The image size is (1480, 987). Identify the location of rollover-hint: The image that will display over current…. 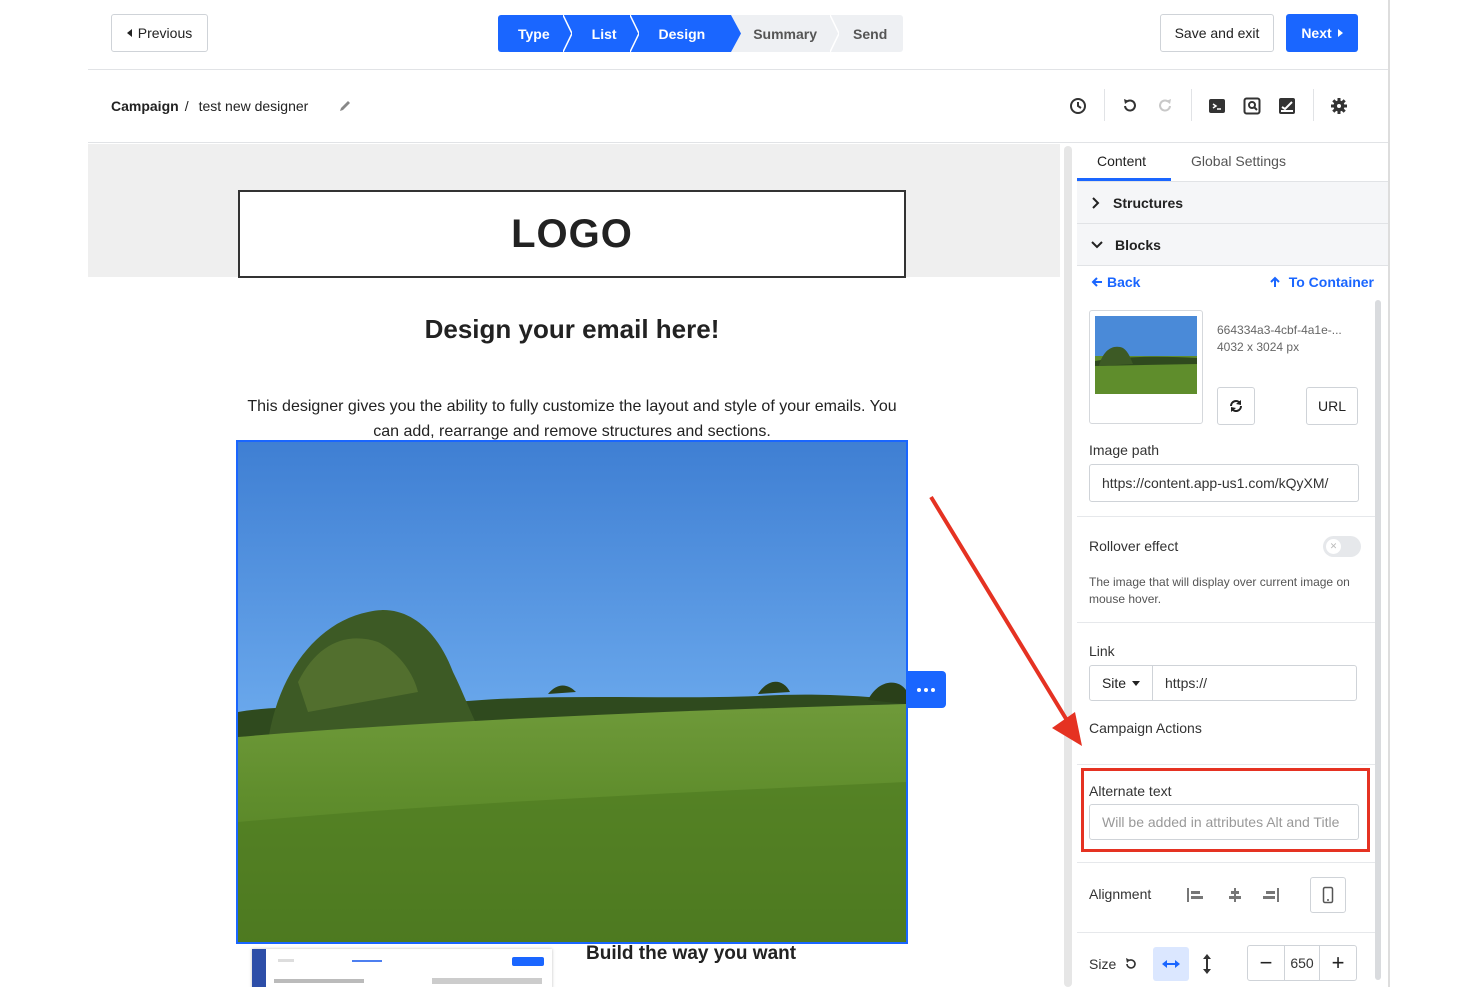
(1219, 590).